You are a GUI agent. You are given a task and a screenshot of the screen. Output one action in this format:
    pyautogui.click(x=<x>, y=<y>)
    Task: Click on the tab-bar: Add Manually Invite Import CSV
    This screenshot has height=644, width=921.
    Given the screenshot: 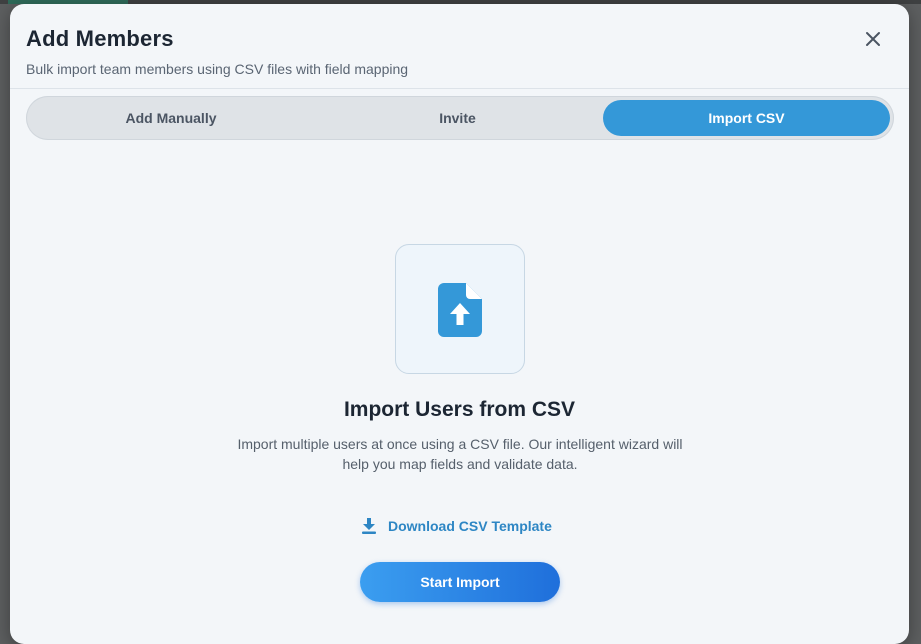 What is the action you would take?
    pyautogui.click(x=460, y=118)
    